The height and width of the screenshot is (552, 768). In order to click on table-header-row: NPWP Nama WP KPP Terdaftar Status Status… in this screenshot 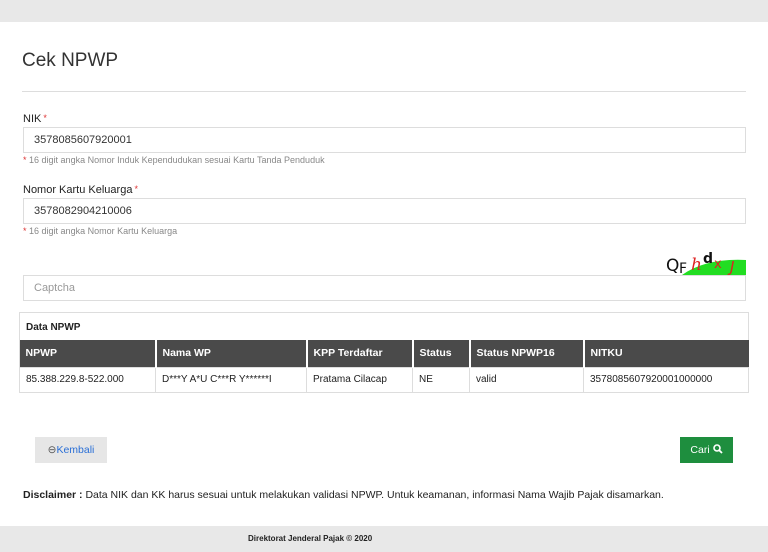, I will do `click(384, 353)`.